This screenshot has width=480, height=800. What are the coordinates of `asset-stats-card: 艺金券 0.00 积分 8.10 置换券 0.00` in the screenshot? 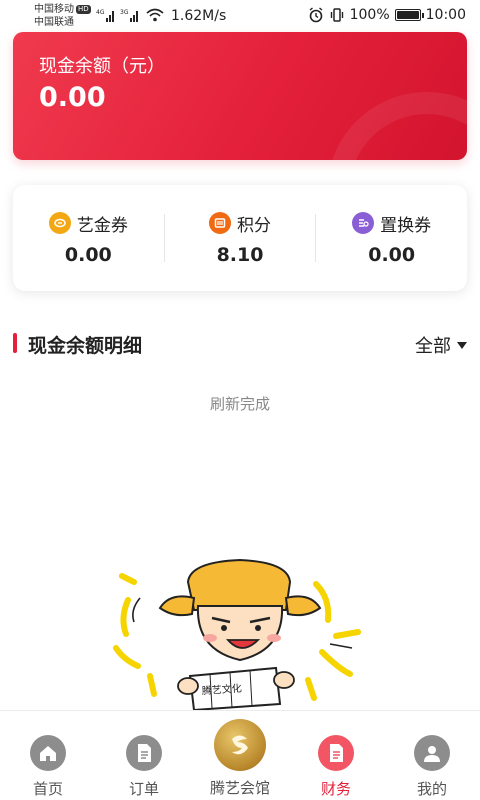 It's located at (240, 238).